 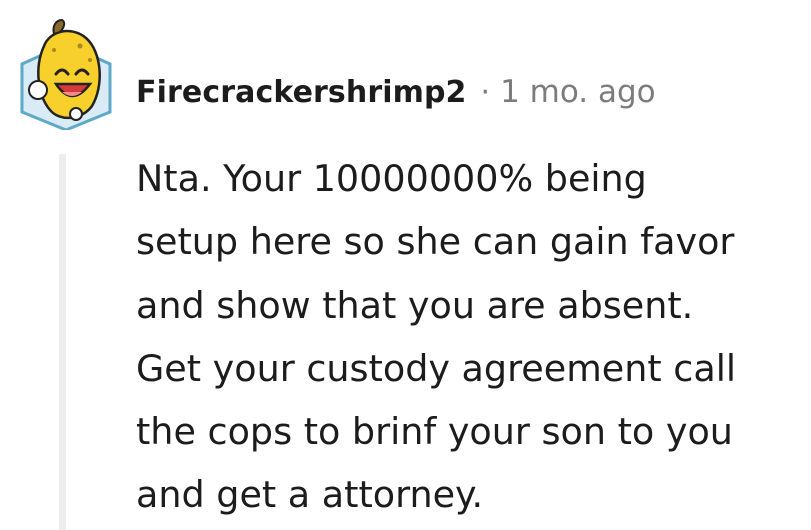 What do you see at coordinates (62, 342) in the screenshot?
I see `thread-collapse-line` at bounding box center [62, 342].